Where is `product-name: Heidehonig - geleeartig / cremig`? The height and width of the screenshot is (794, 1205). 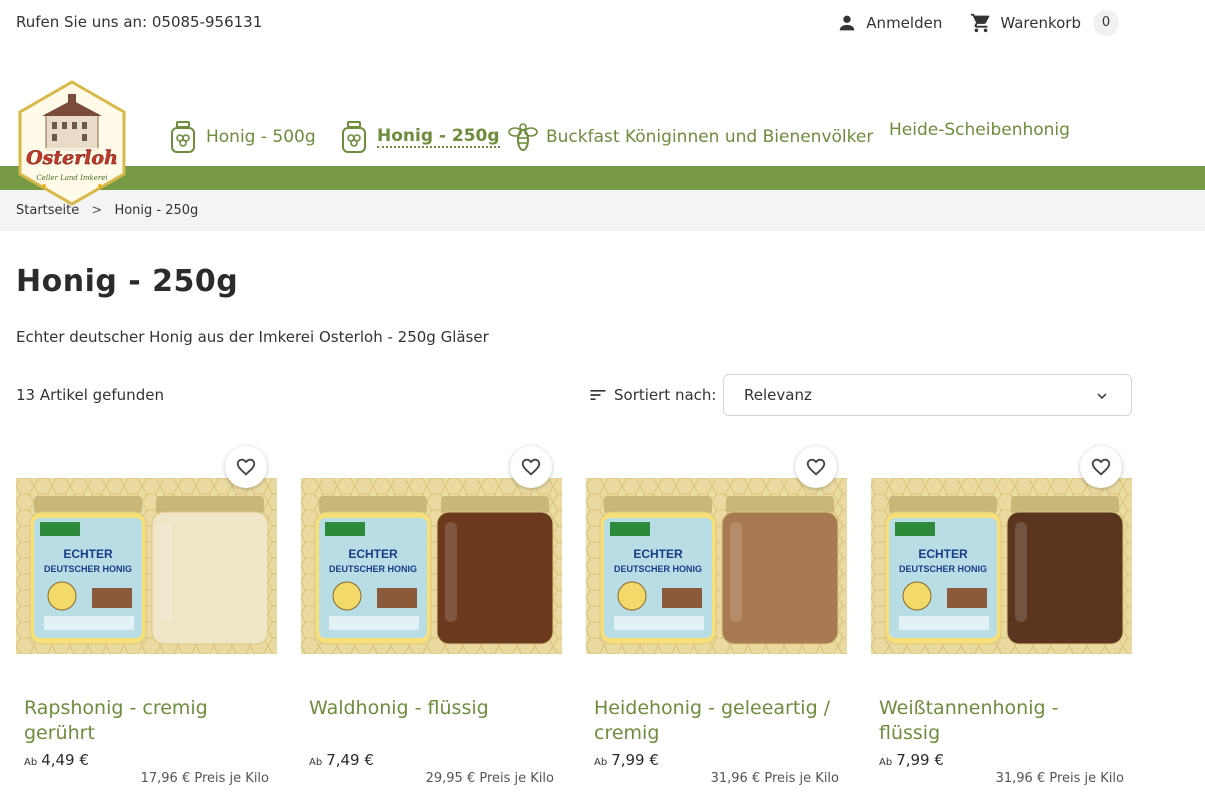
product-name: Heidehonig - geleeartig / cremig is located at coordinates (716, 721).